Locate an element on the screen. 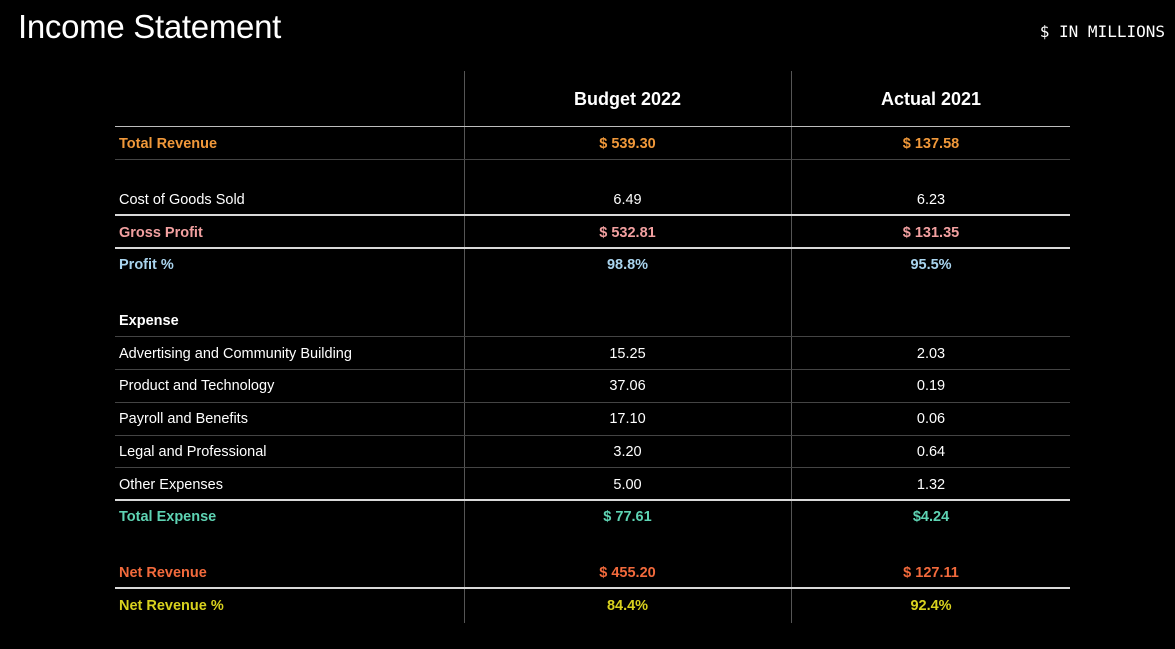 The height and width of the screenshot is (649, 1175). row-label-product-technology: Product and Technology is located at coordinates (197, 386).